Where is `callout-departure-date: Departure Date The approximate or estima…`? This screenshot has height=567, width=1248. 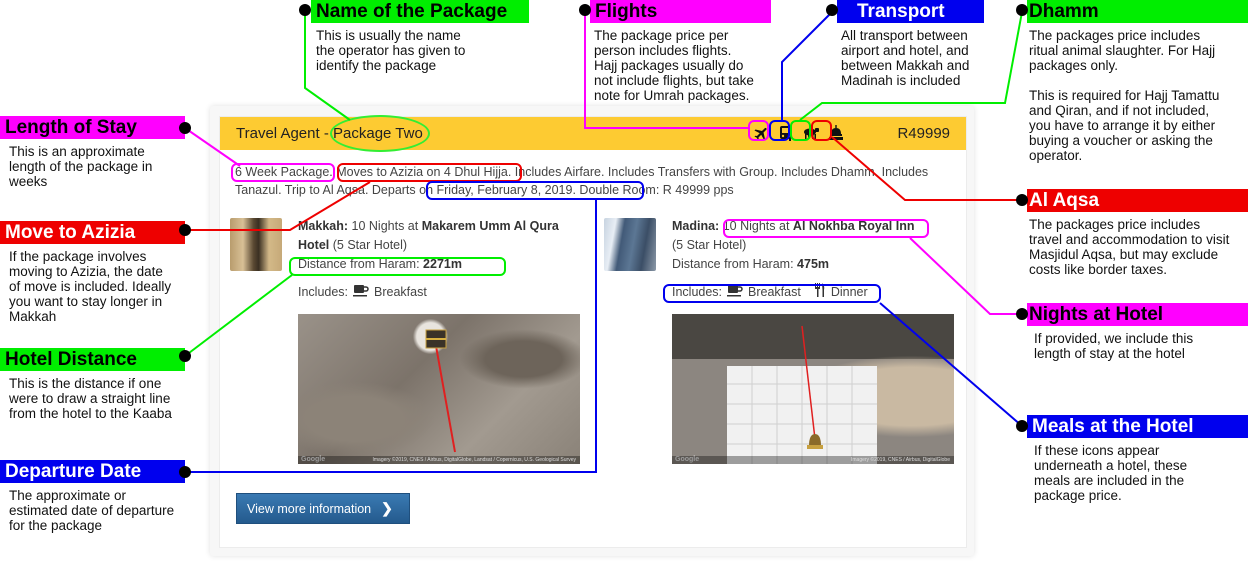 callout-departure-date: Departure Date The approximate or estima… is located at coordinates (92, 496).